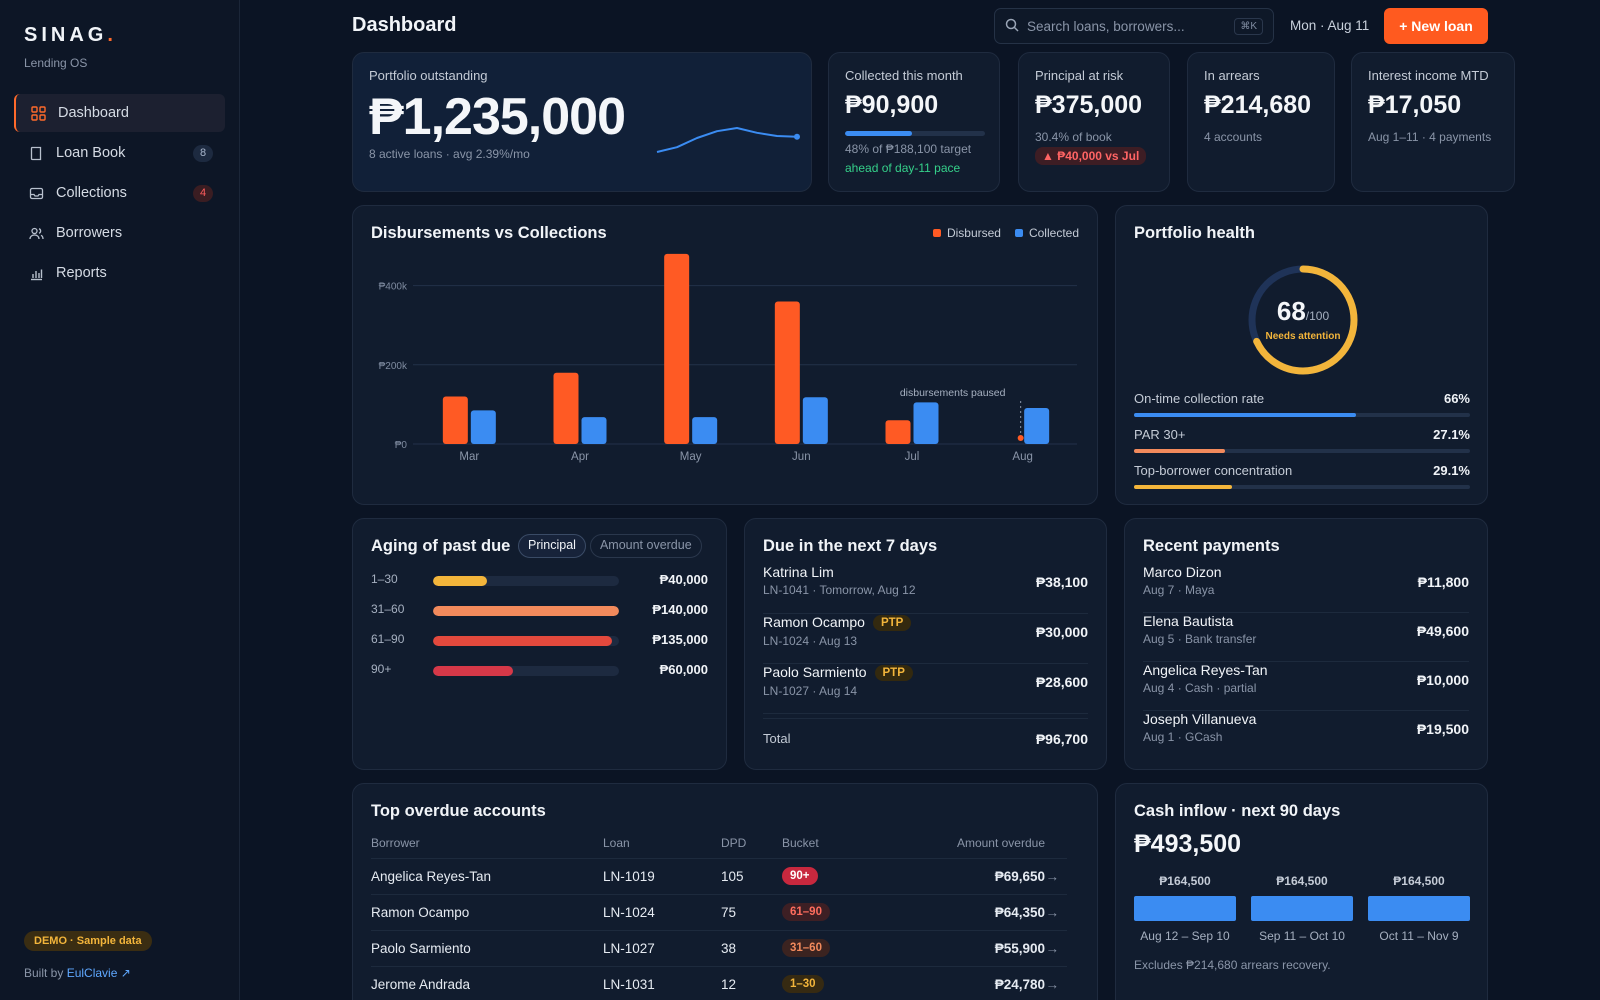 Image resolution: width=1600 pixels, height=1000 pixels. I want to click on built-by: Built by EulClavie ↗, so click(77, 973).